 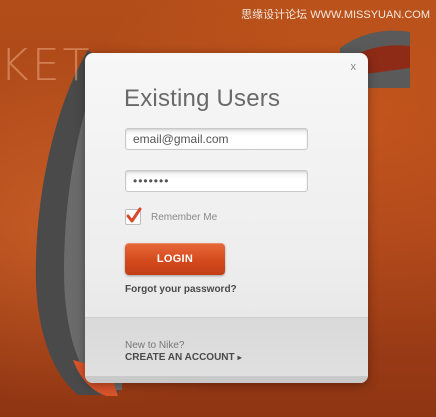 I want to click on login-button: LOGIN, so click(x=175, y=259).